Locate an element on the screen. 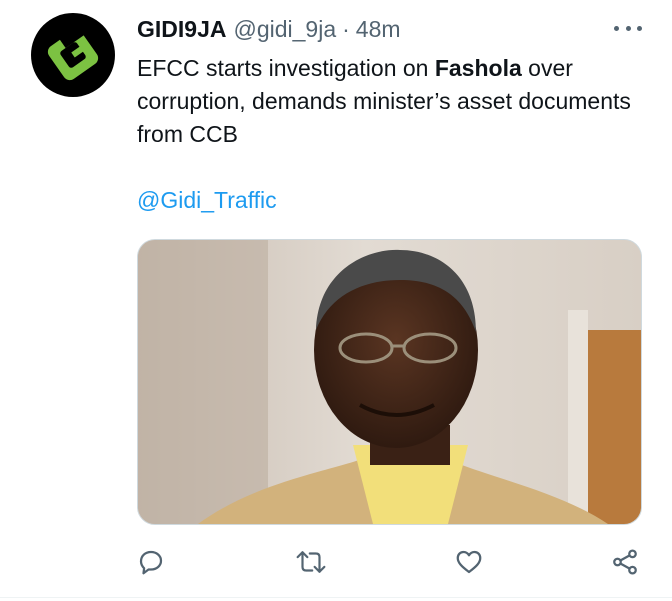 The width and height of the screenshot is (672, 601). author-handle: @gidi_9ja is located at coordinates (284, 29).